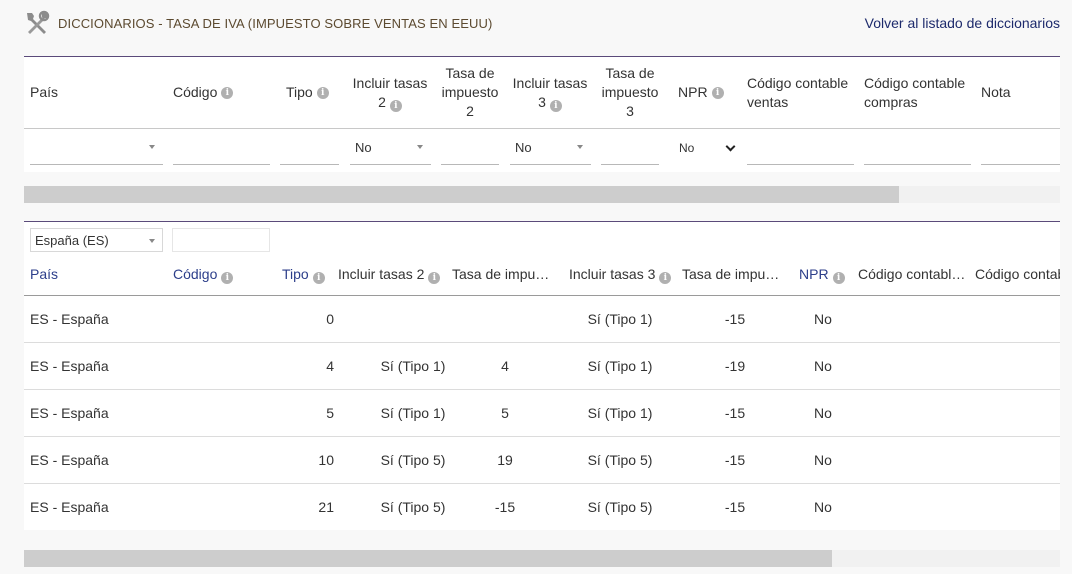  What do you see at coordinates (90, 275) in the screenshot?
I see `column-header-country: País` at bounding box center [90, 275].